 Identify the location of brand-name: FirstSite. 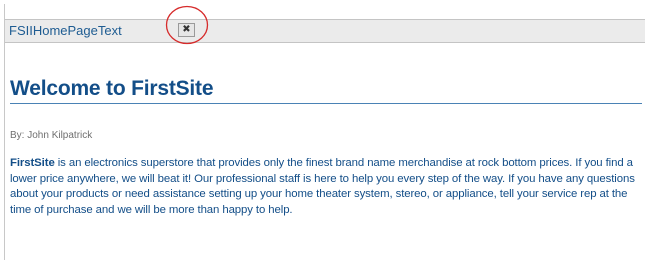
(32, 163).